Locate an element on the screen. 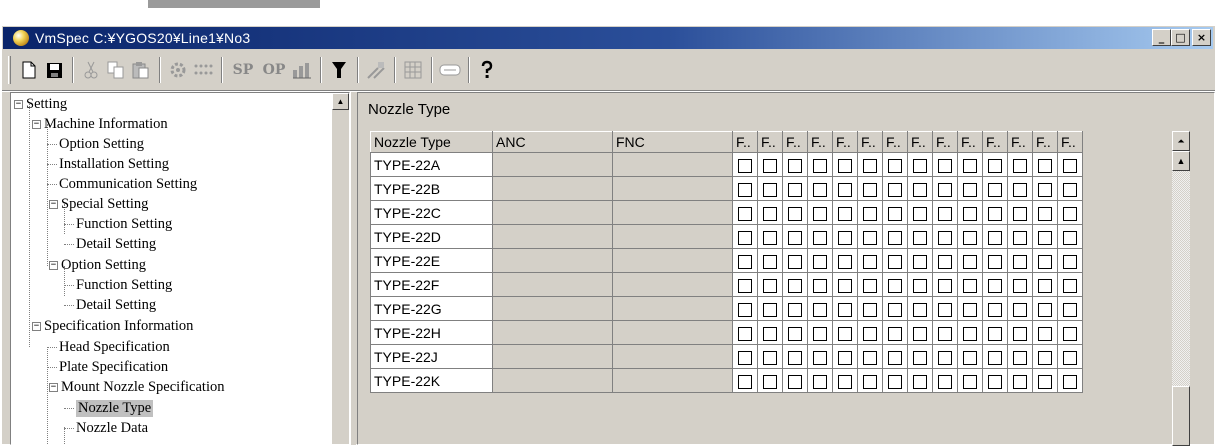 The width and height of the screenshot is (1215, 446). tree-item-detail-setting: Detail Setting is located at coordinates (110, 305).